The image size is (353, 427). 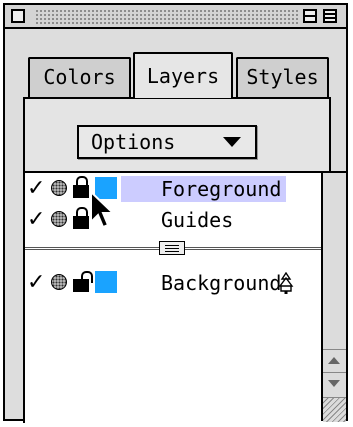 What do you see at coordinates (103, 209) in the screenshot?
I see `mouse-cursor-icon` at bounding box center [103, 209].